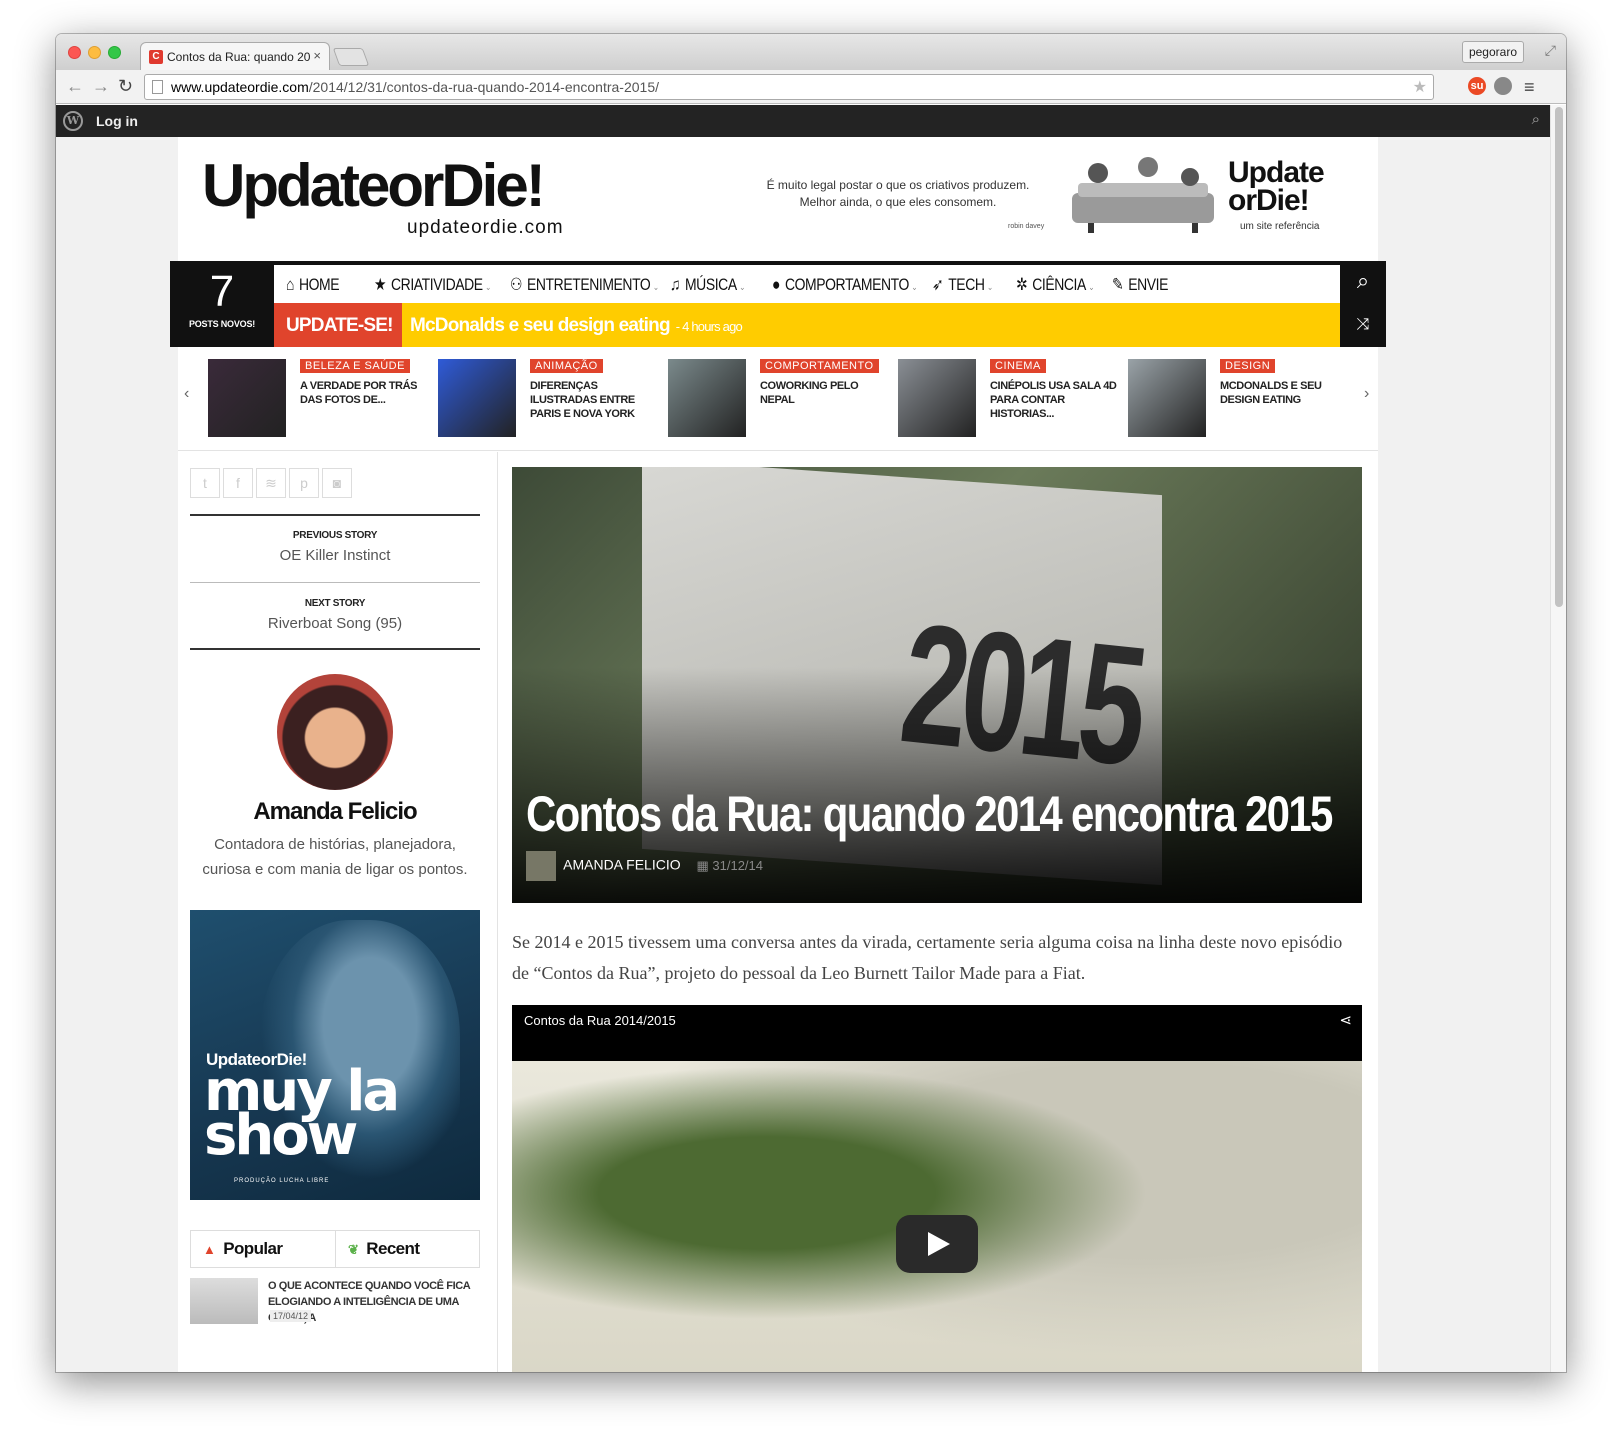  What do you see at coordinates (94, 52) in the screenshot?
I see `minimize-window-button` at bounding box center [94, 52].